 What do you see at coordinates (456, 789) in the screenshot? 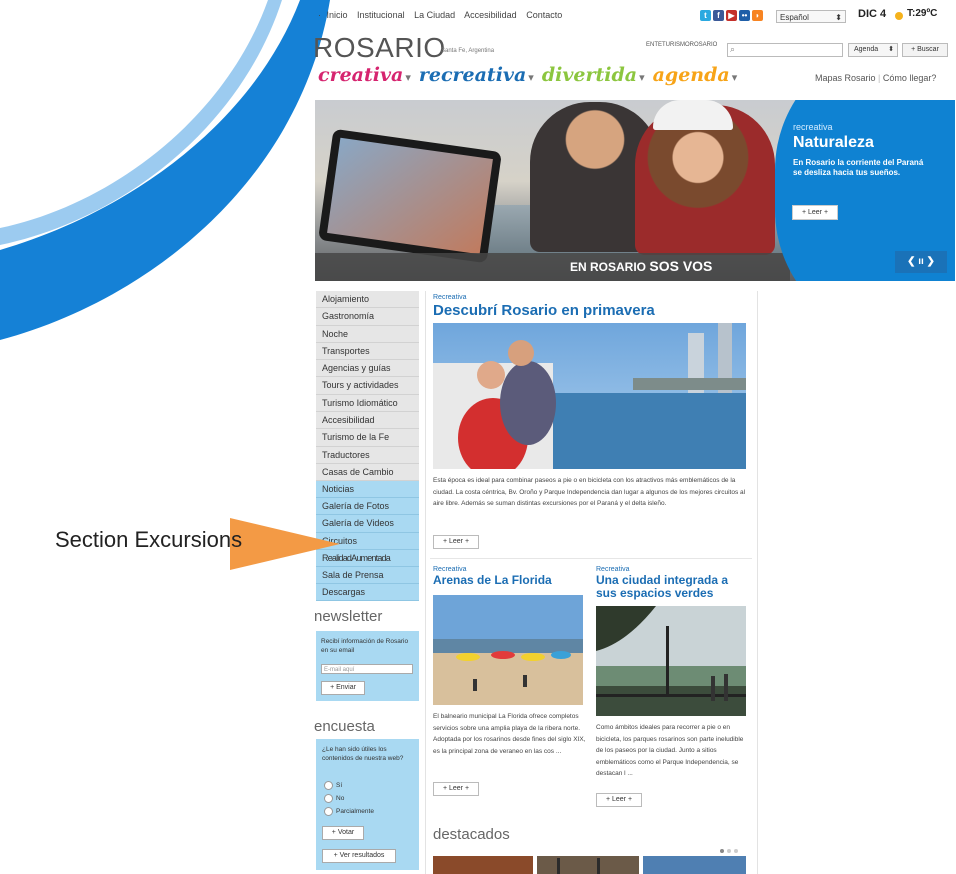
I see `left-article-read-button: + Leer +` at bounding box center [456, 789].